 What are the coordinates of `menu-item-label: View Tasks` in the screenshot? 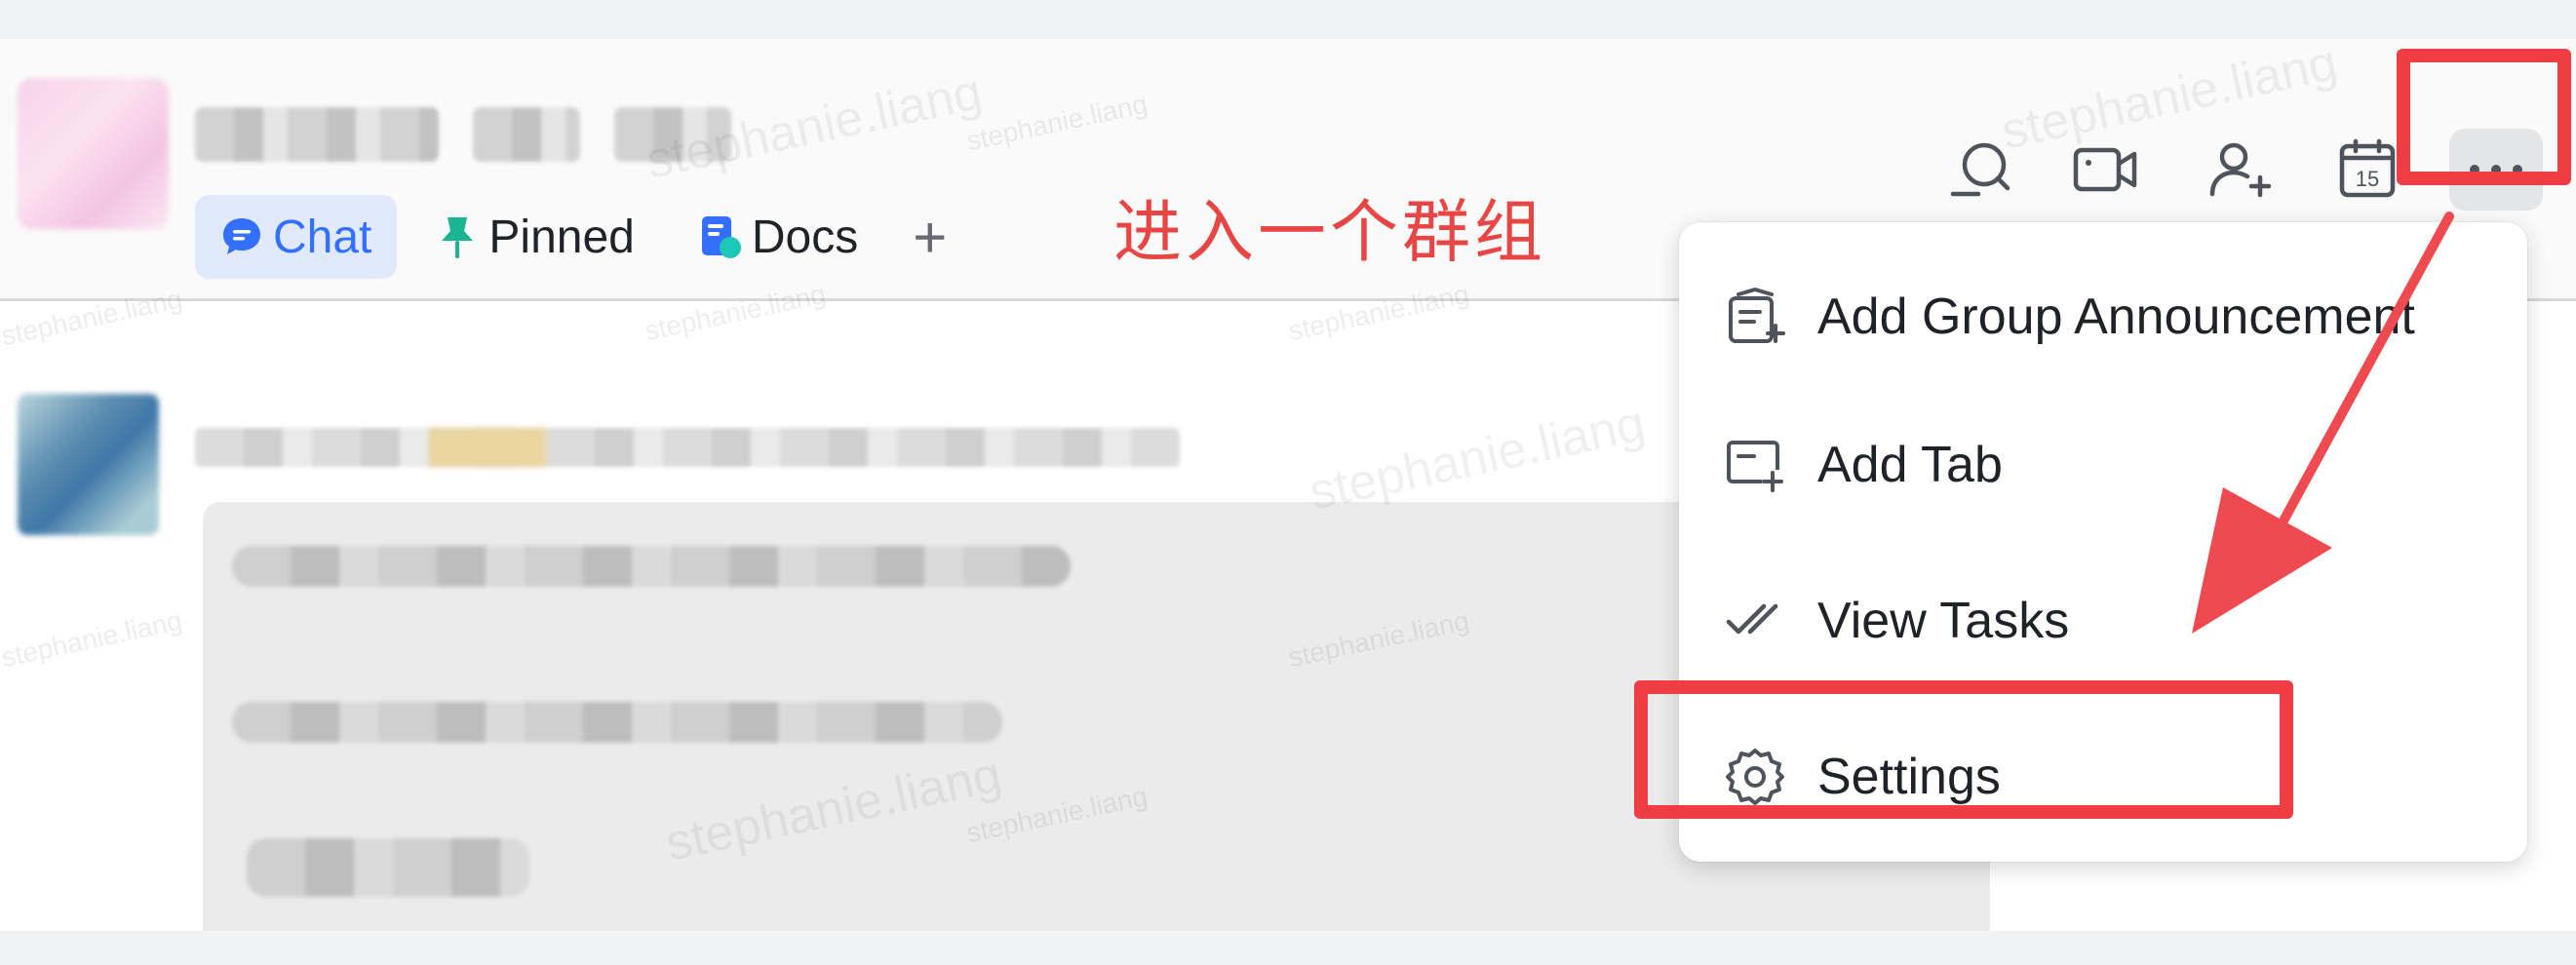 It's located at (1943, 621).